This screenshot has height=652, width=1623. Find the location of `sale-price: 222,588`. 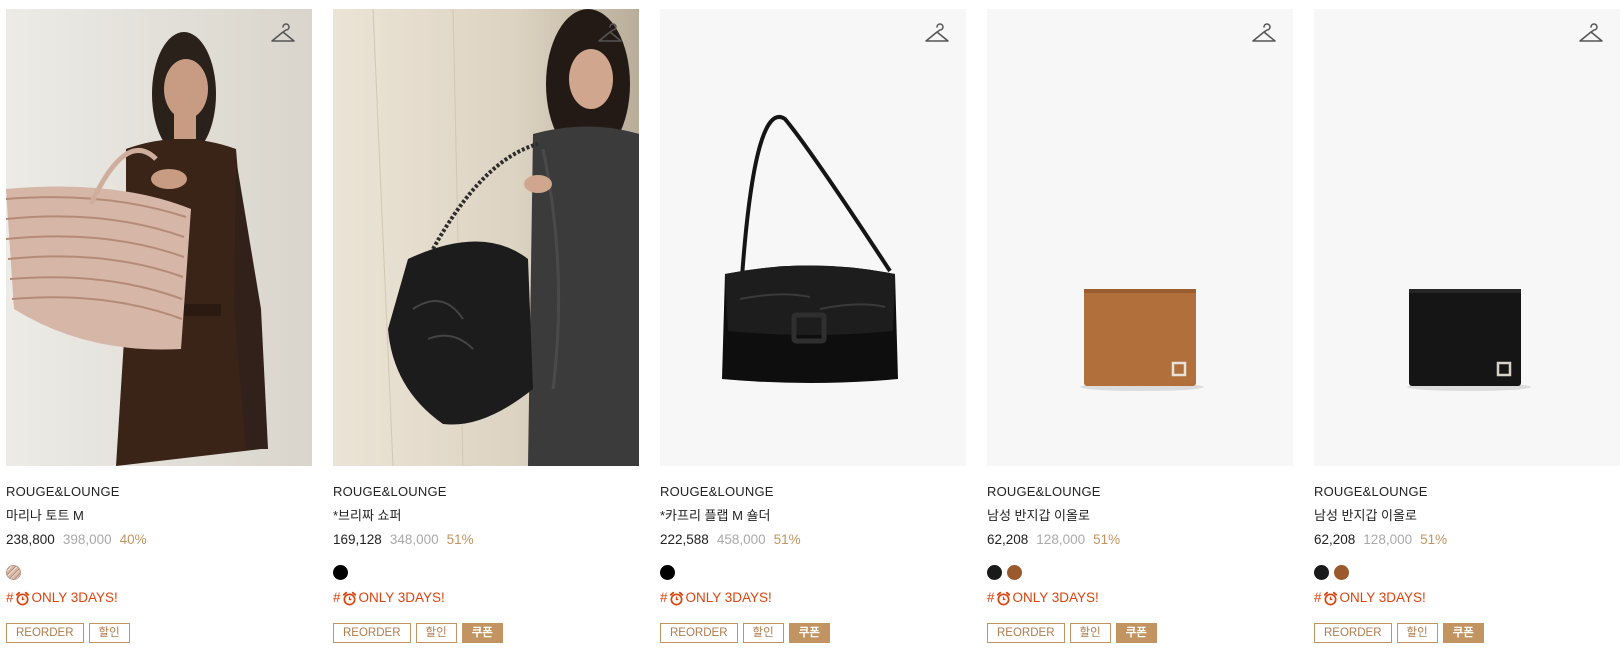

sale-price: 222,588 is located at coordinates (684, 539).